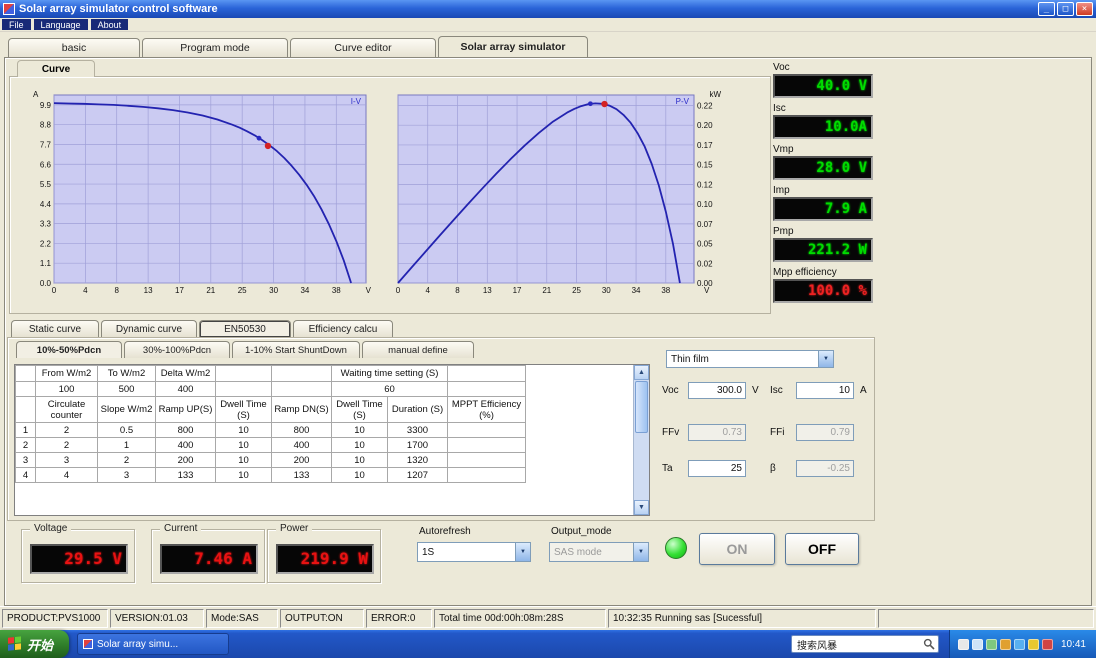 Image resolution: width=1096 pixels, height=658 pixels. I want to click on maximize-button: □, so click(1065, 9).